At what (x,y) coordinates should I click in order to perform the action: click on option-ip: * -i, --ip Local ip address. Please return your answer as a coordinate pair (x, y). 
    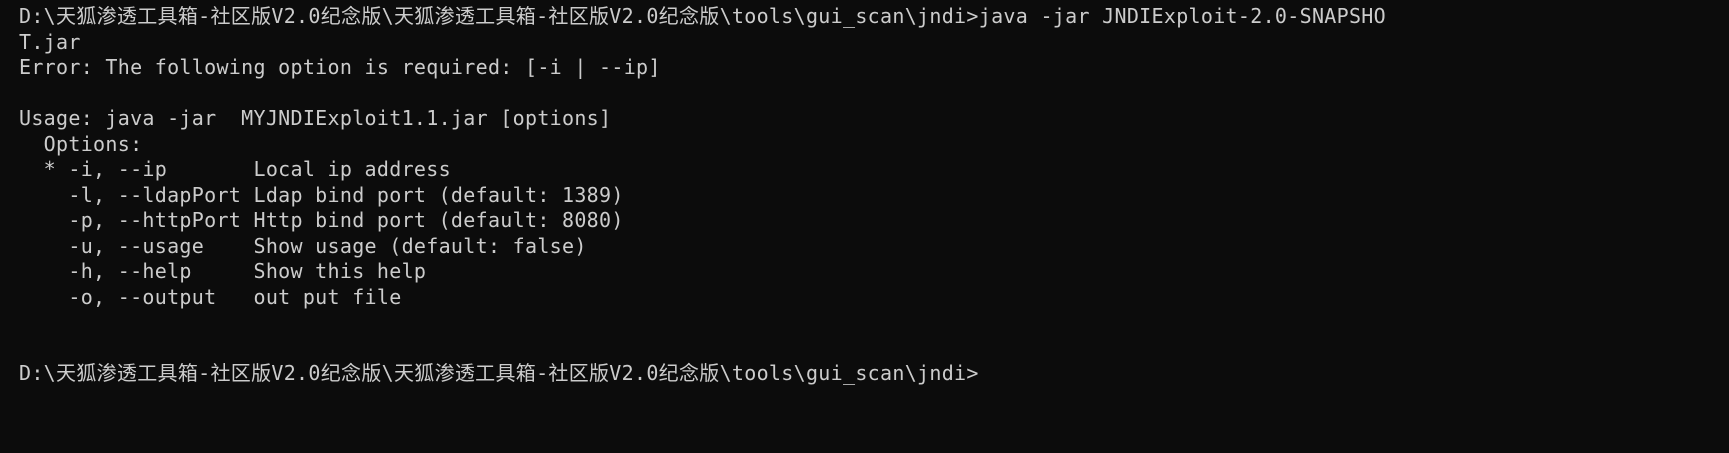
    Looking at the image, I should click on (235, 169).